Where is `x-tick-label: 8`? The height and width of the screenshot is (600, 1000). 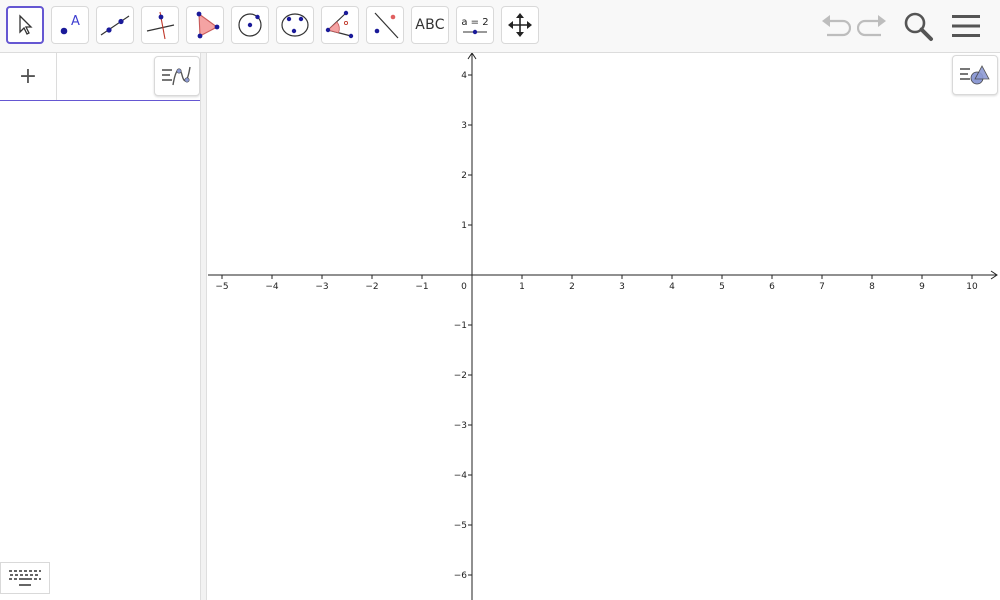 x-tick-label: 8 is located at coordinates (872, 287).